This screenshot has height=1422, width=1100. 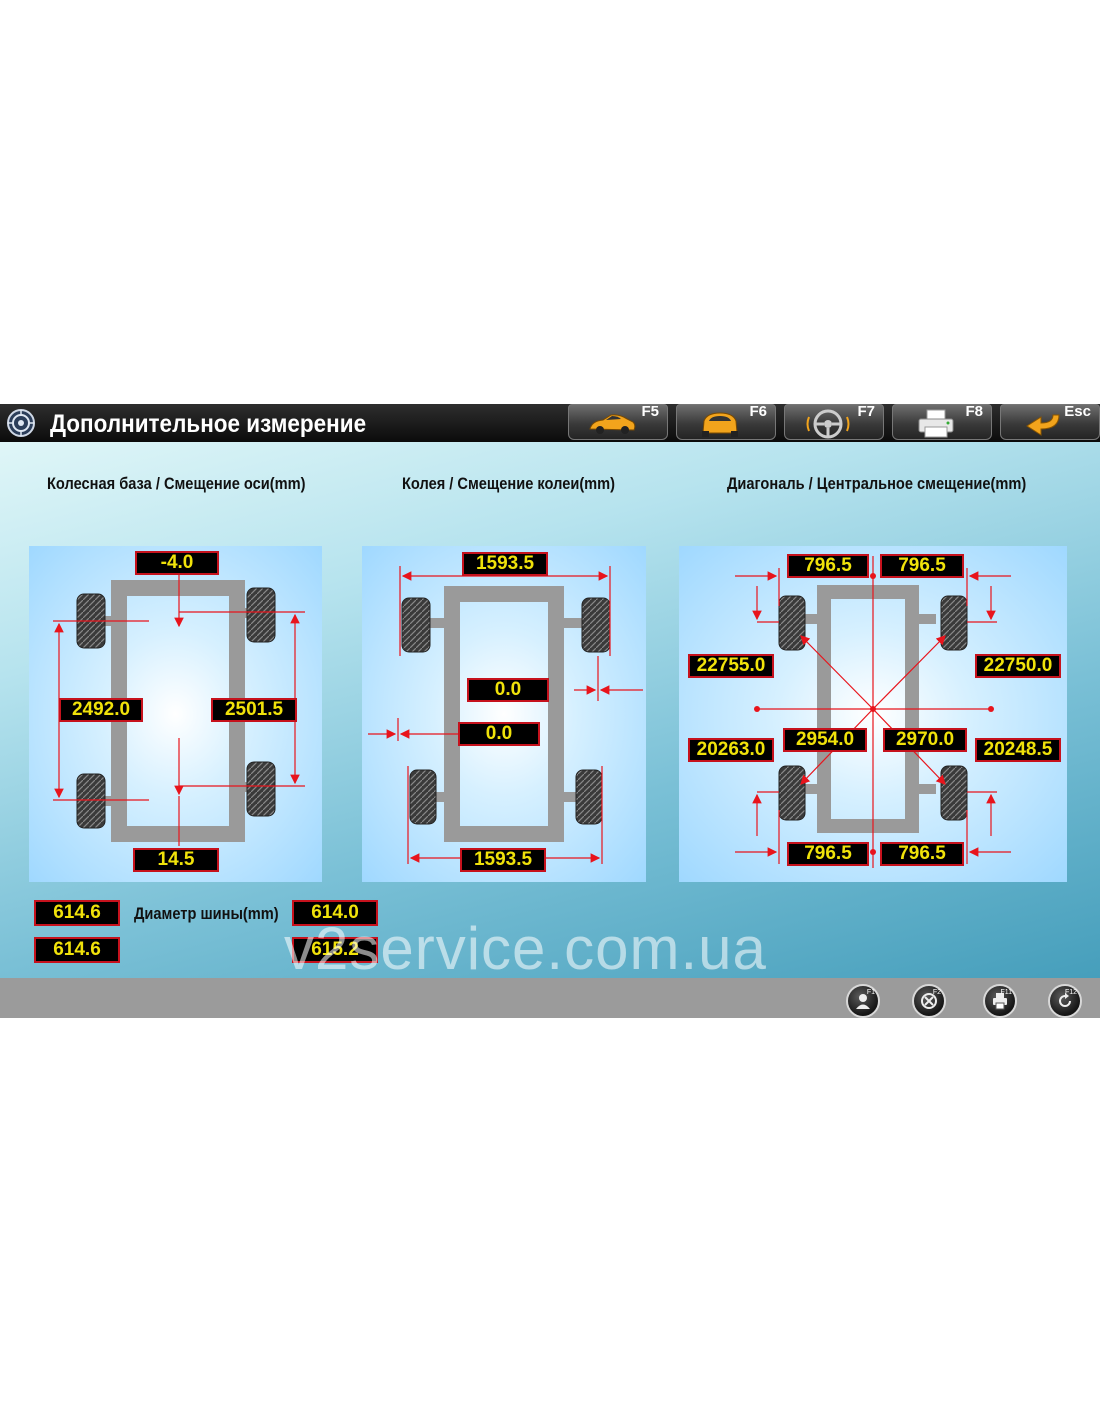 What do you see at coordinates (505, 564) in the screenshot?
I see `front-track-value: 1593.5` at bounding box center [505, 564].